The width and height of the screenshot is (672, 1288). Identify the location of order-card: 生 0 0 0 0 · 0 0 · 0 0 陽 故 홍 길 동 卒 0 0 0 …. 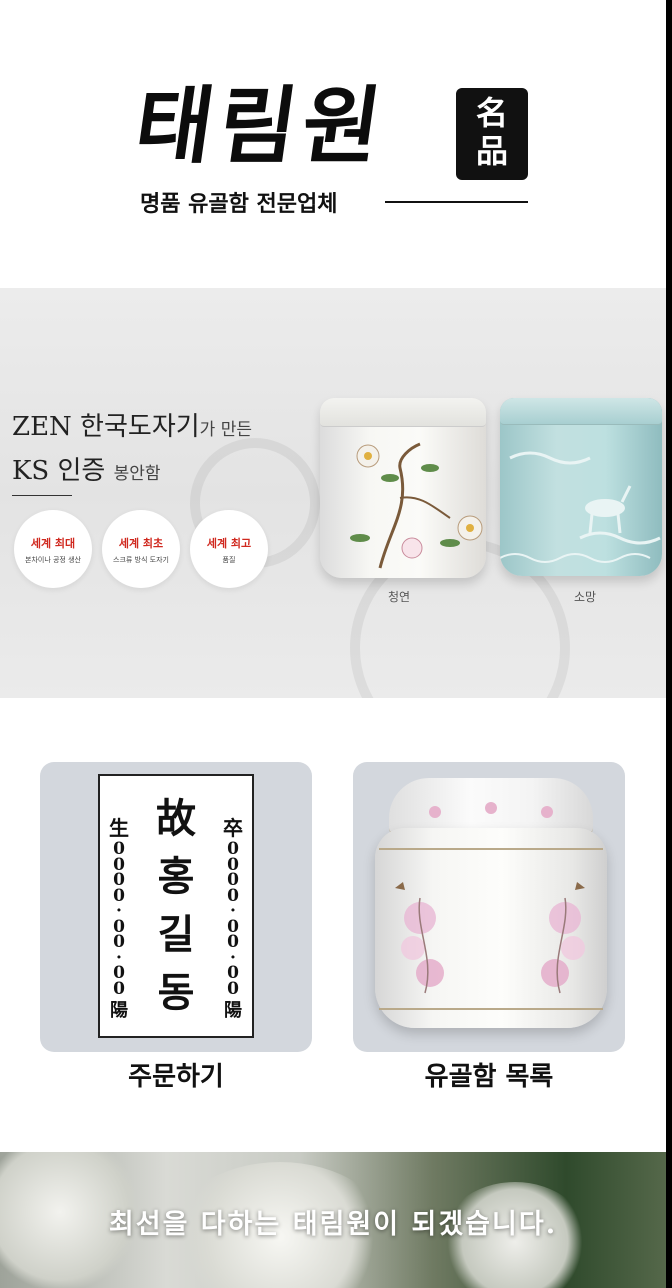
(176, 907).